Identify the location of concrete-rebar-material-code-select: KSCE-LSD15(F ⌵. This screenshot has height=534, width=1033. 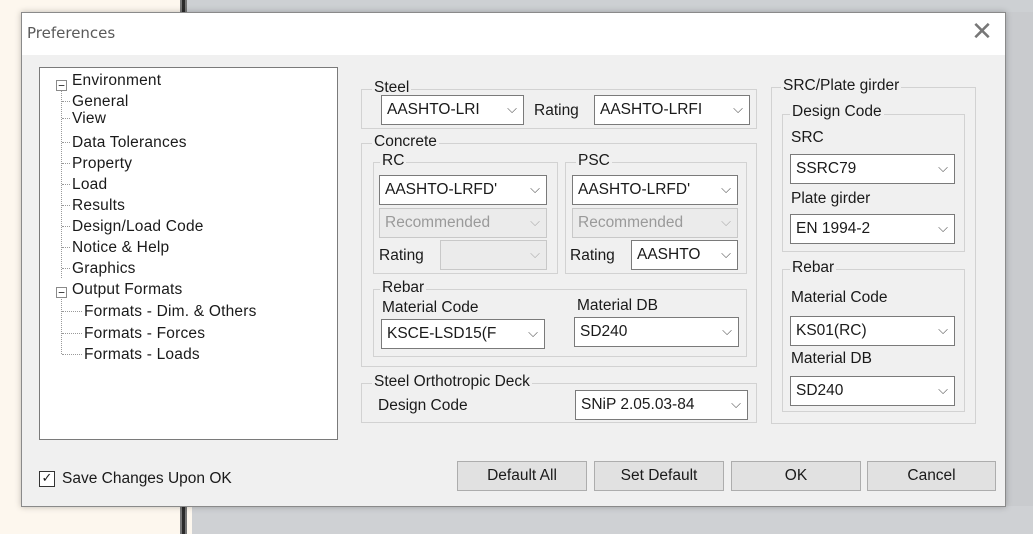
(463, 334).